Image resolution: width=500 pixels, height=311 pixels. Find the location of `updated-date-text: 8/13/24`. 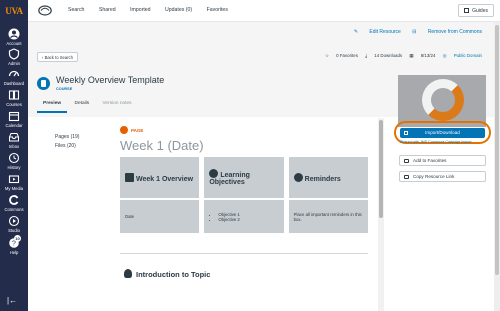

updated-date-text: 8/13/24 is located at coordinates (428, 55).